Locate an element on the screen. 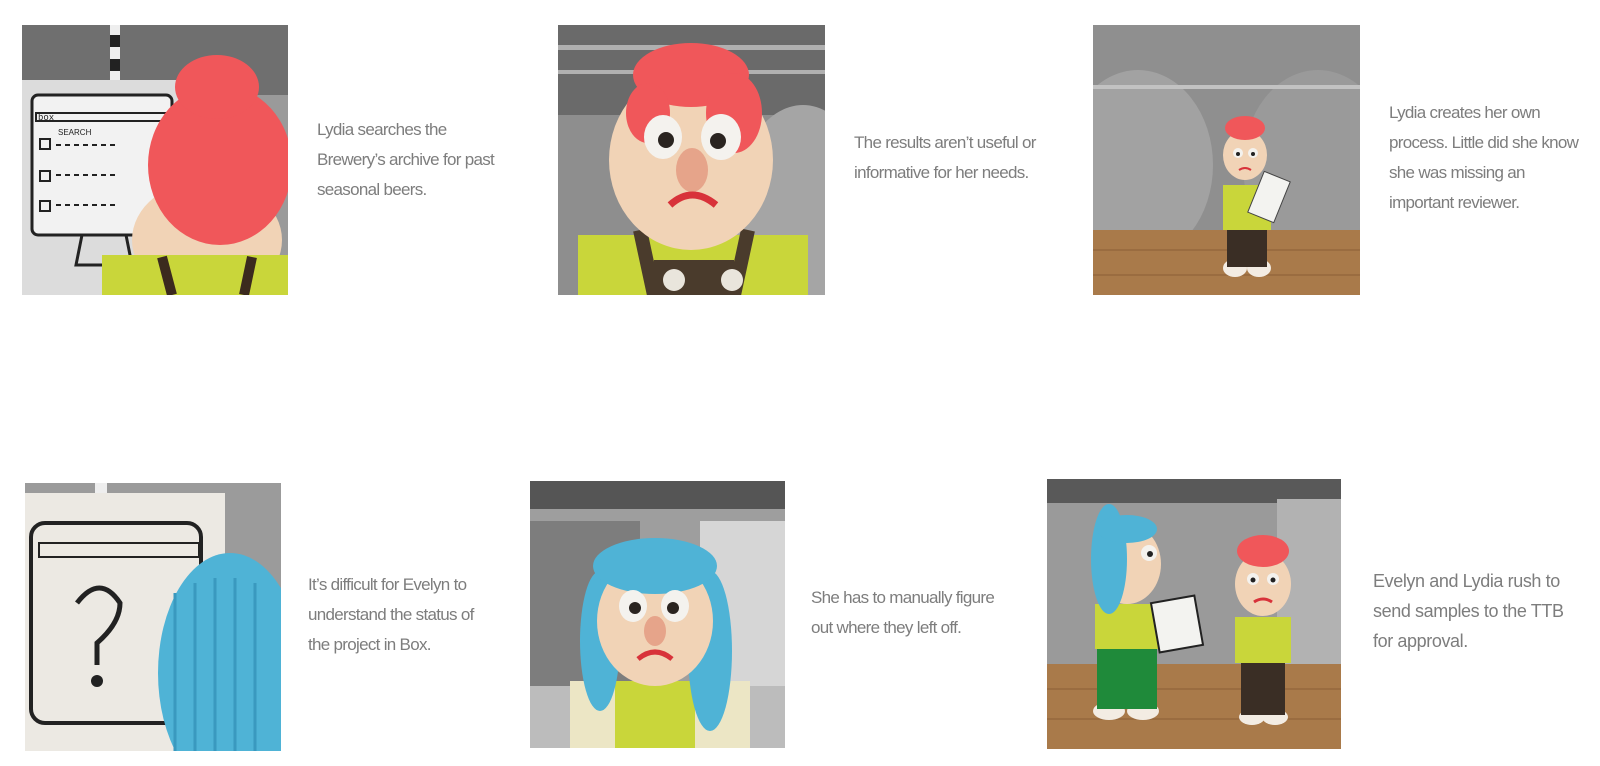 Image resolution: width=1600 pixels, height=766 pixels. lydia-at-computer-illustration: box SEARCH is located at coordinates (155, 160).